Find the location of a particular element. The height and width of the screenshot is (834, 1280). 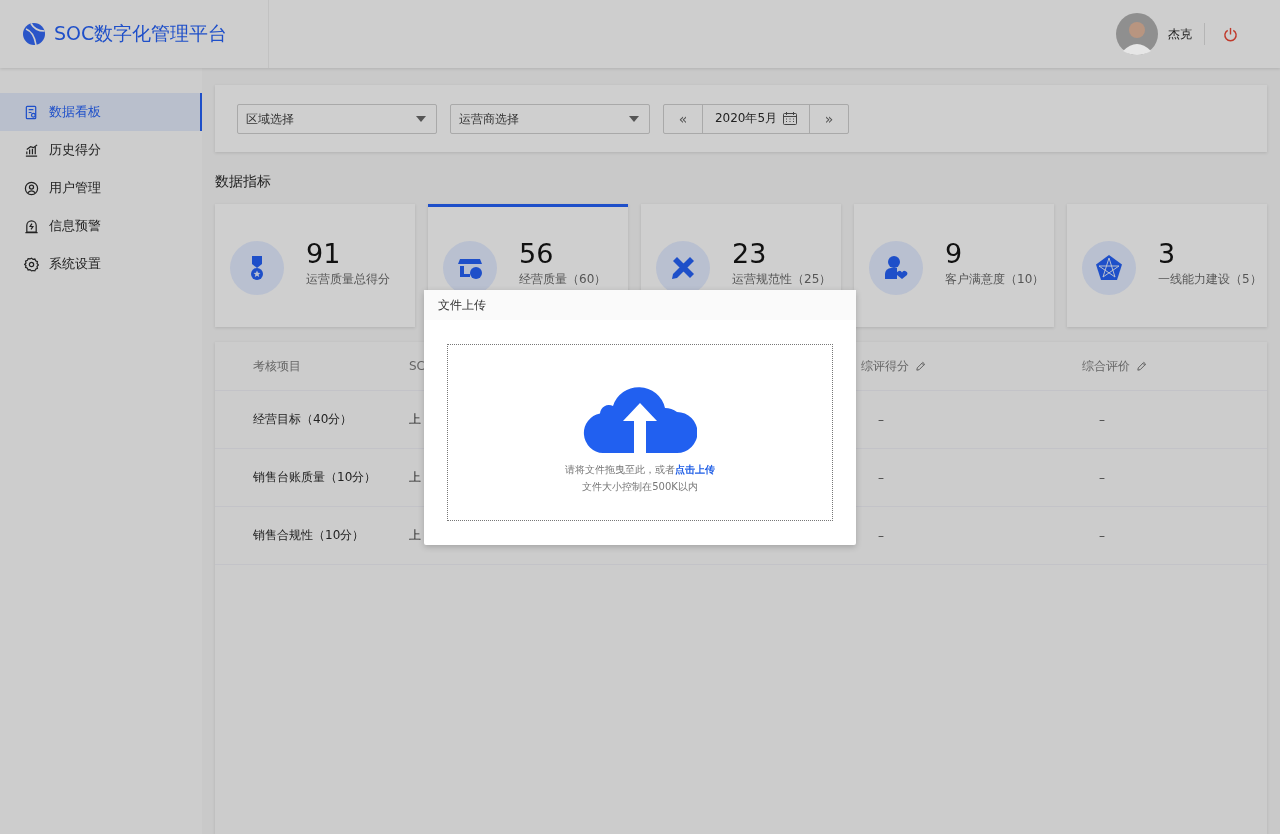

column-header: SC is located at coordinates (417, 366).